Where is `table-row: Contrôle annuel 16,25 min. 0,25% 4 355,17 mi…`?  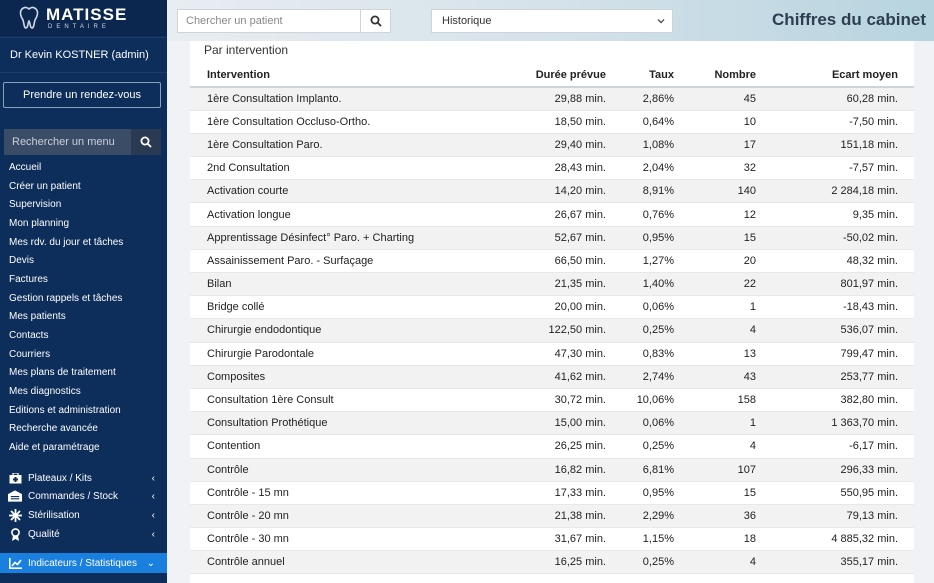 table-row: Contrôle annuel 16,25 min. 0,25% 4 355,17 mi… is located at coordinates (552, 562).